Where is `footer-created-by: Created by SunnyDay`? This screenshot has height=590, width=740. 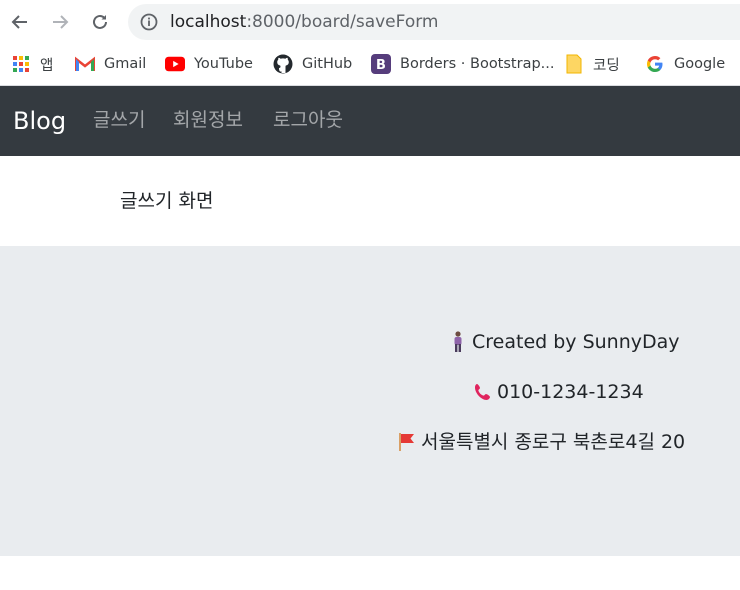 footer-created-by: Created by SunnyDay is located at coordinates (564, 342).